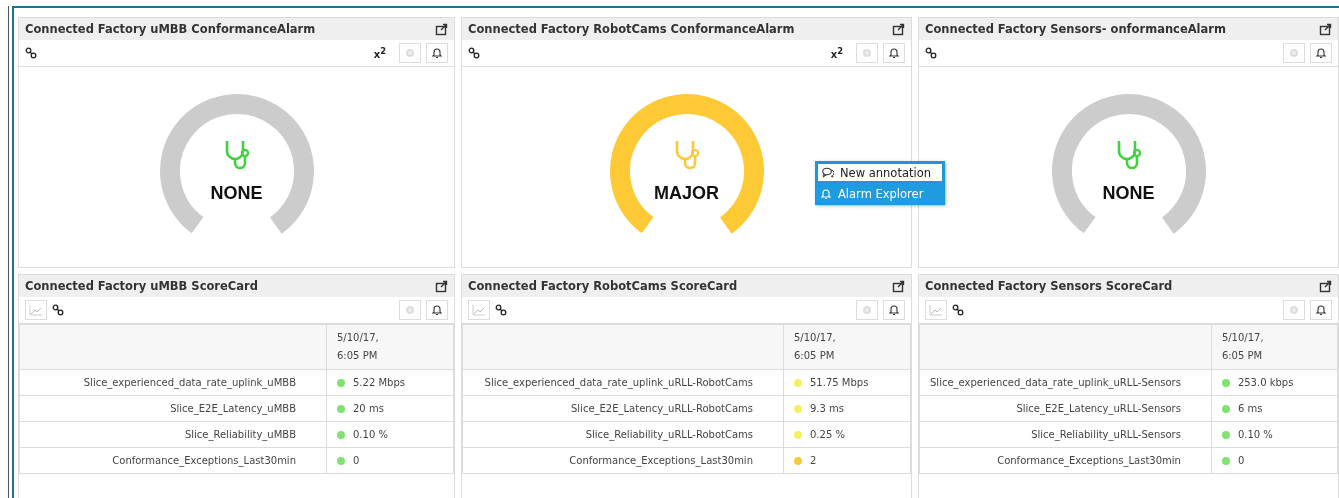  What do you see at coordinates (827, 434) in the screenshot?
I see `metric-value: 0.25 %` at bounding box center [827, 434].